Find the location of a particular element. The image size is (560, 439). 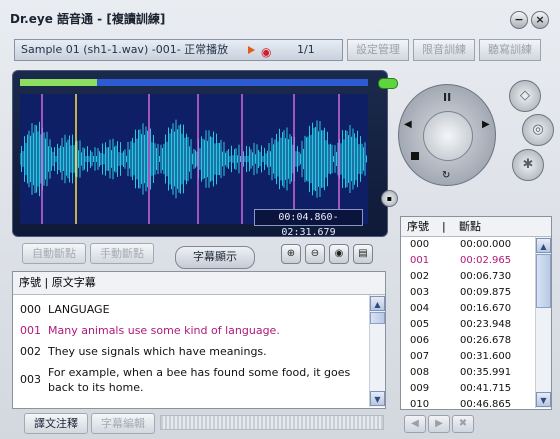

title-bar: Dr.eye 語音通 - [複讀訓練] − × is located at coordinates (280, 19).